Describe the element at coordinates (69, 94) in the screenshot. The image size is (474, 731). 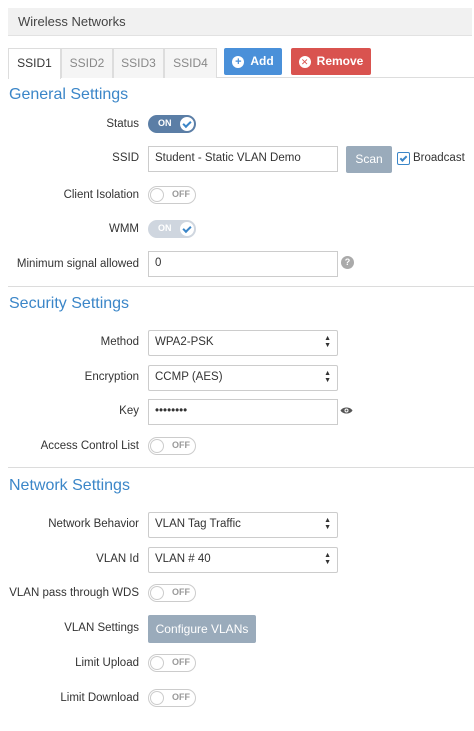
I see `general-settings-title: General Settings` at that location.